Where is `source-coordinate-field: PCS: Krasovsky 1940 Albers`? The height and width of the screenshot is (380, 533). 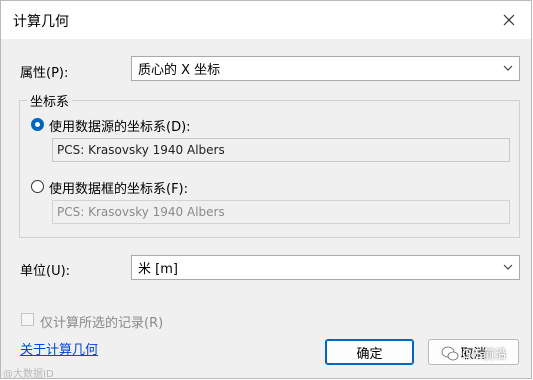 source-coordinate-field: PCS: Krasovsky 1940 Albers is located at coordinates (281, 150).